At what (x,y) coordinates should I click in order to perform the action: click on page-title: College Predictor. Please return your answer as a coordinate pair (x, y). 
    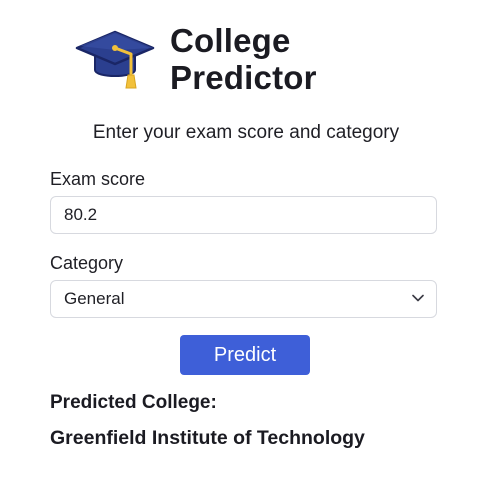
    Looking at the image, I should click on (243, 59).